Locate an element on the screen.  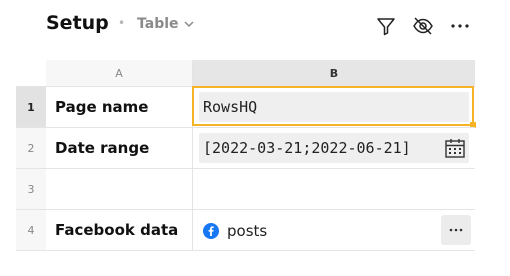
table-title: Setup is located at coordinates (77, 23).